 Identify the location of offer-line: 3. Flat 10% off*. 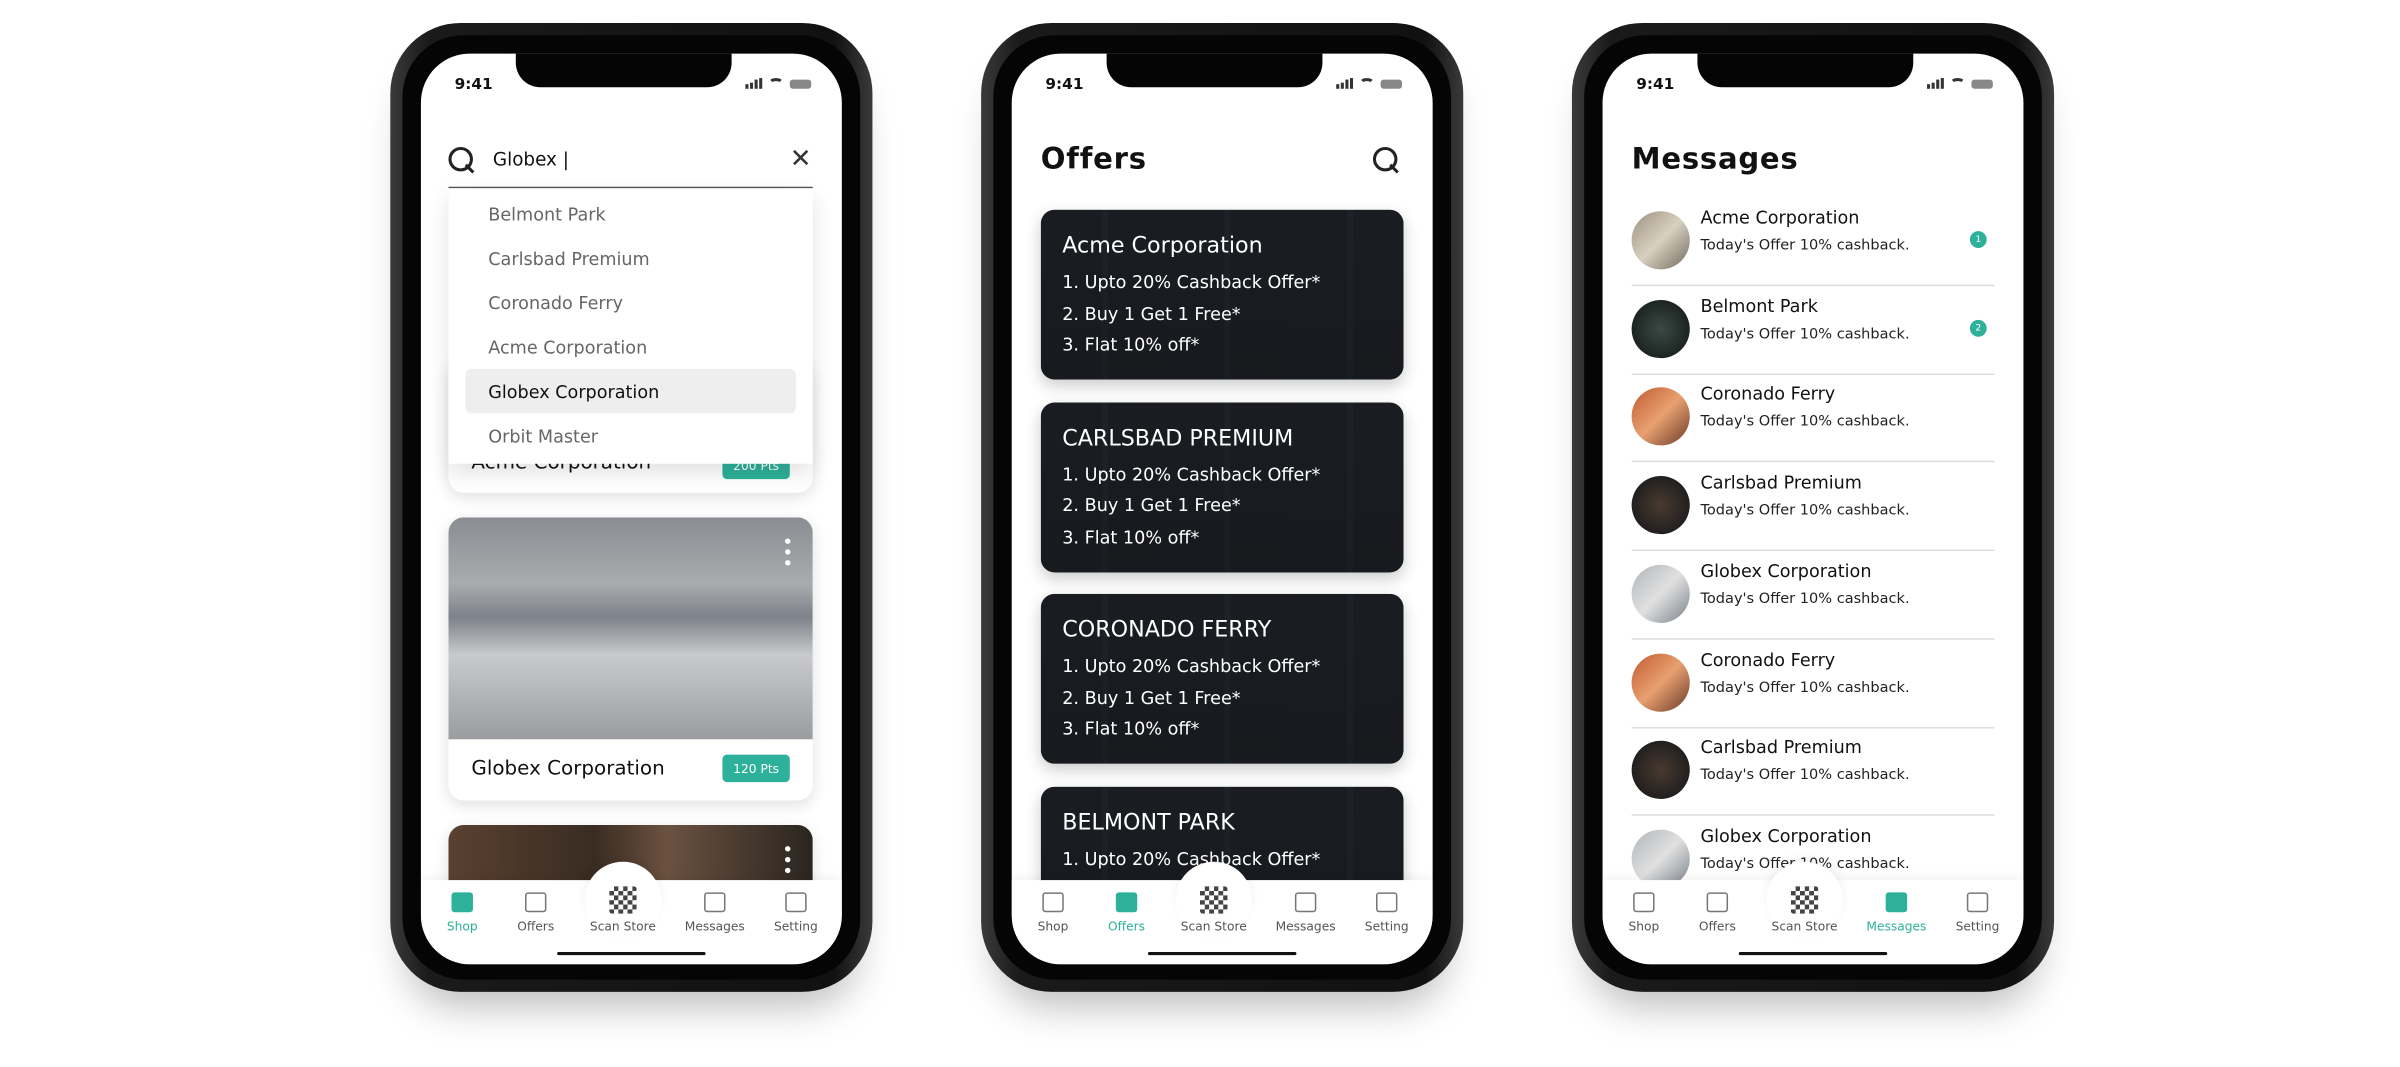
(1131, 536).